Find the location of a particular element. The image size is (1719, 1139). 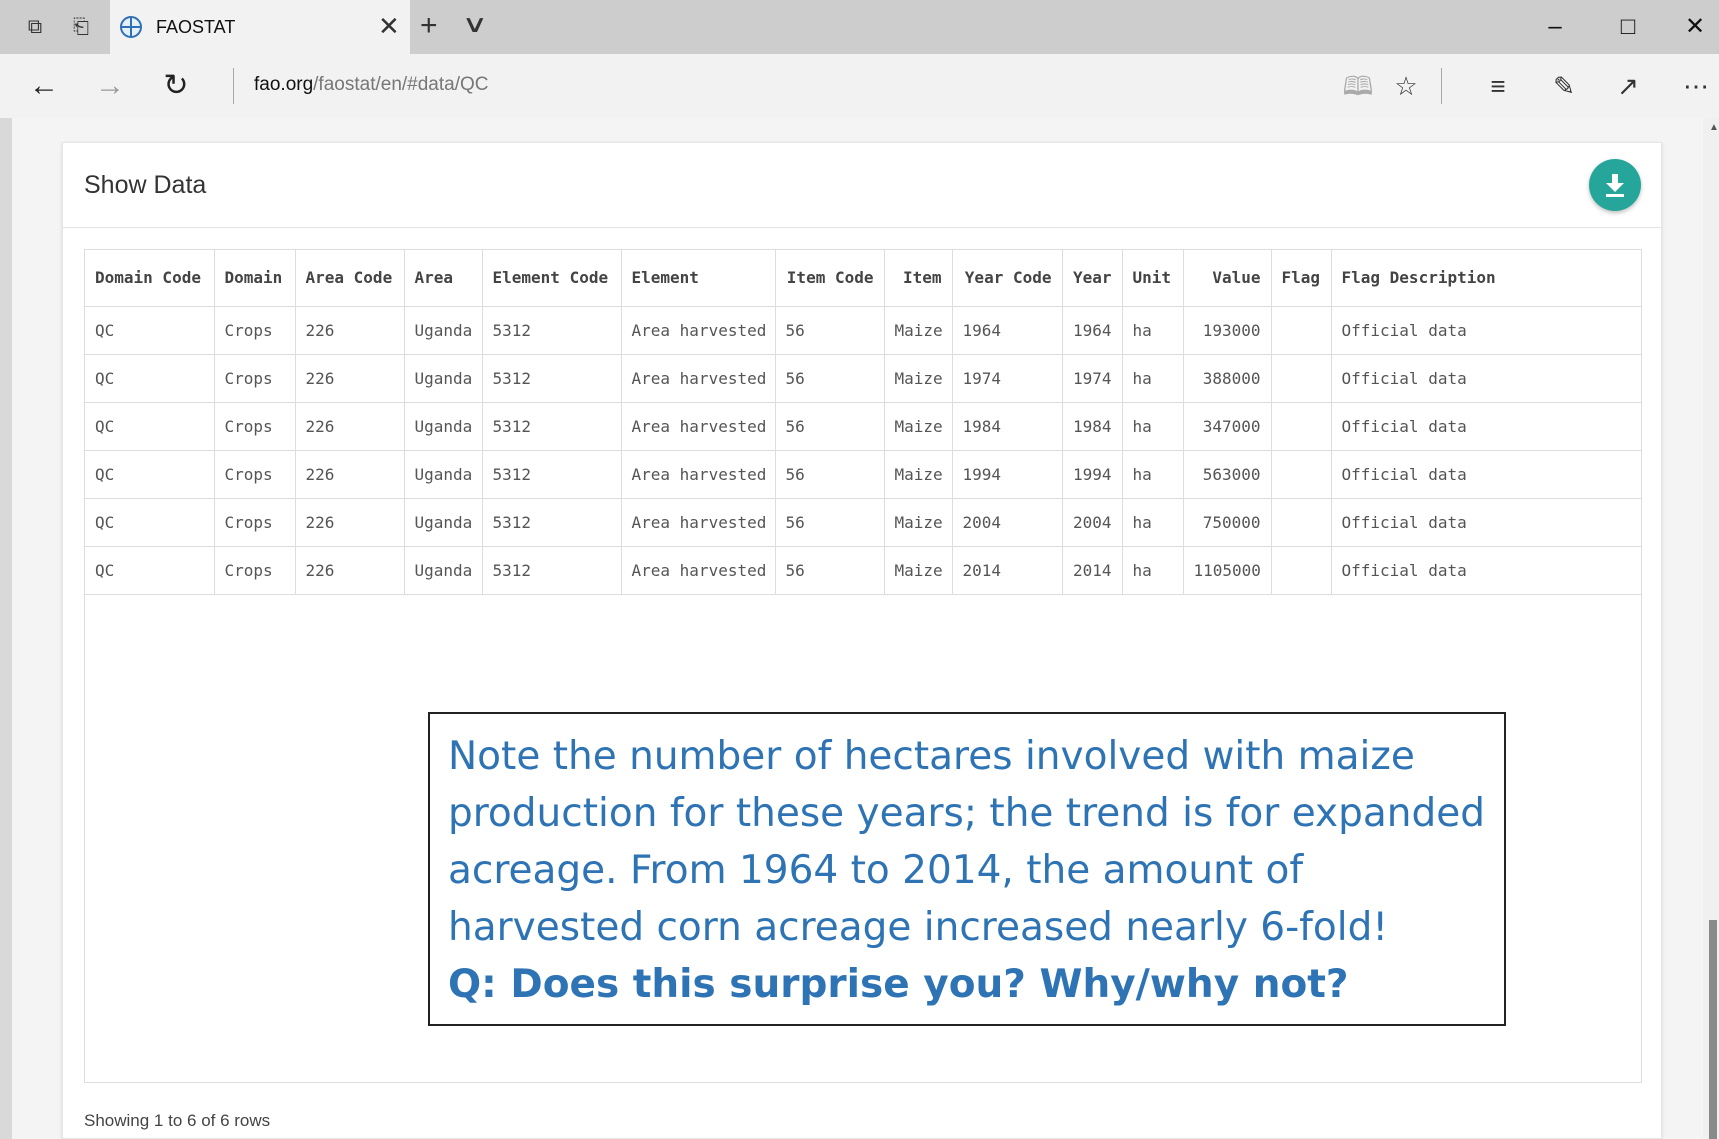

reading-view-icon: 🕮 is located at coordinates (1358, 86).